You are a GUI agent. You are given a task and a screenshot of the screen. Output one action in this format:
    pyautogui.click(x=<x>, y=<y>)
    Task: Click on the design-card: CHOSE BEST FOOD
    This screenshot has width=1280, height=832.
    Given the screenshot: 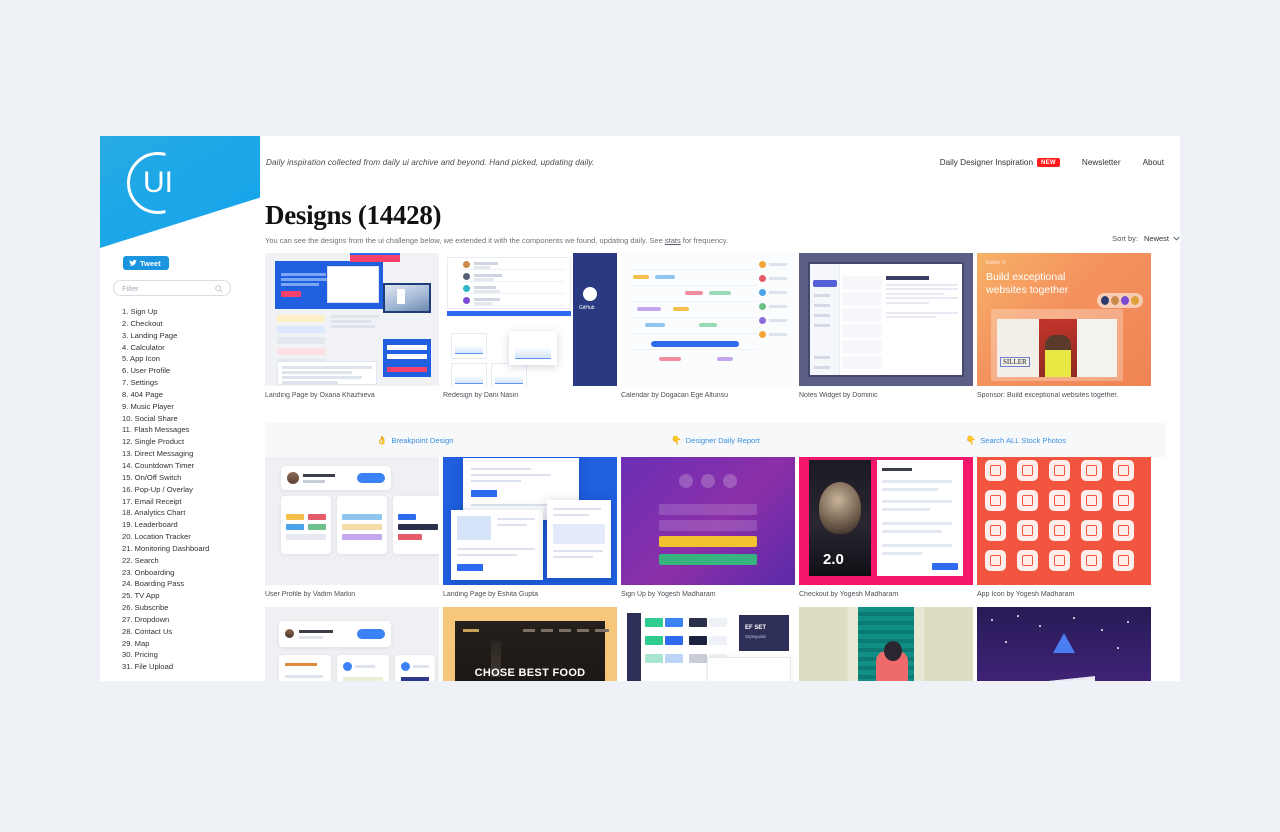 What is the action you would take?
    pyautogui.click(x=530, y=644)
    